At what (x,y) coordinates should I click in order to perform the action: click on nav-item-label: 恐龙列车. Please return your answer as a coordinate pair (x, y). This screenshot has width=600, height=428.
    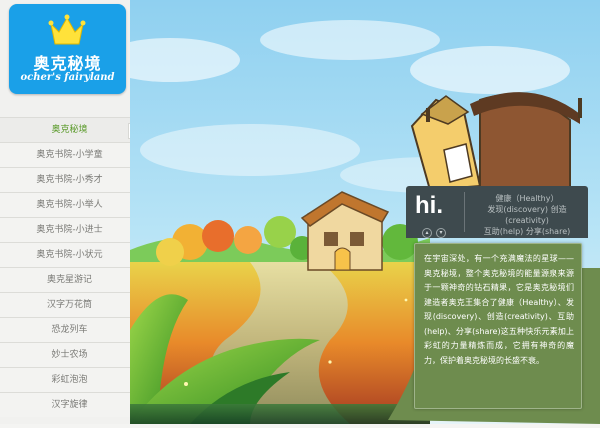
    Looking at the image, I should click on (69, 330).